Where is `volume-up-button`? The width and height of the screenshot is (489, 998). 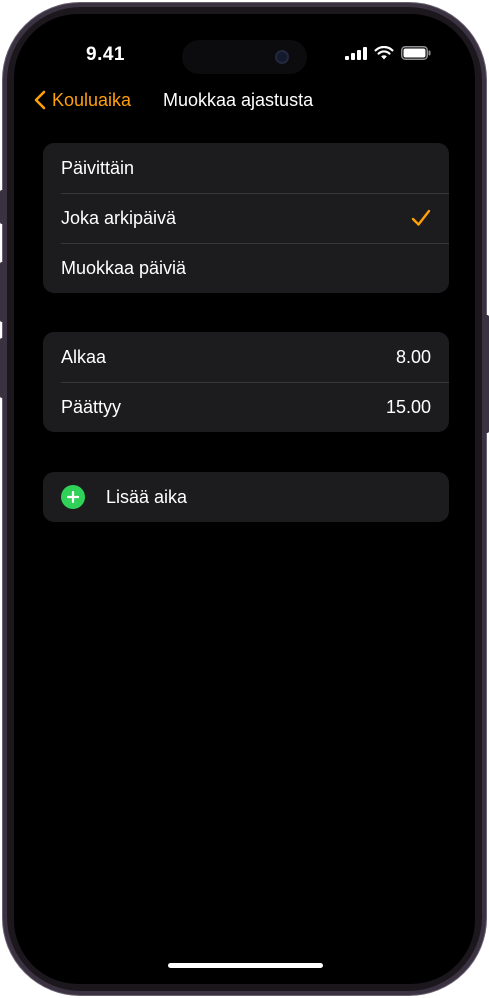 volume-up-button is located at coordinates (2, 292).